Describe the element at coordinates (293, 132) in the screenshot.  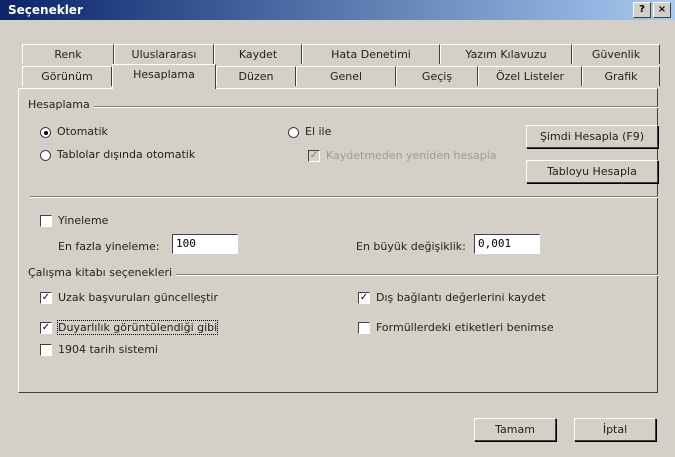
I see `radio-el-ile` at that location.